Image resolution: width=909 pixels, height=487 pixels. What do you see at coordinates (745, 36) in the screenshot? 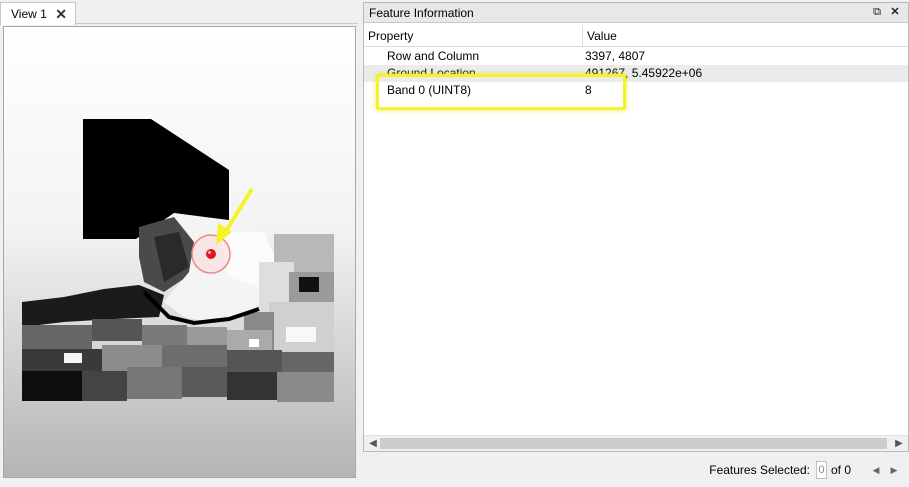
I see `column-header-value: Value` at bounding box center [745, 36].